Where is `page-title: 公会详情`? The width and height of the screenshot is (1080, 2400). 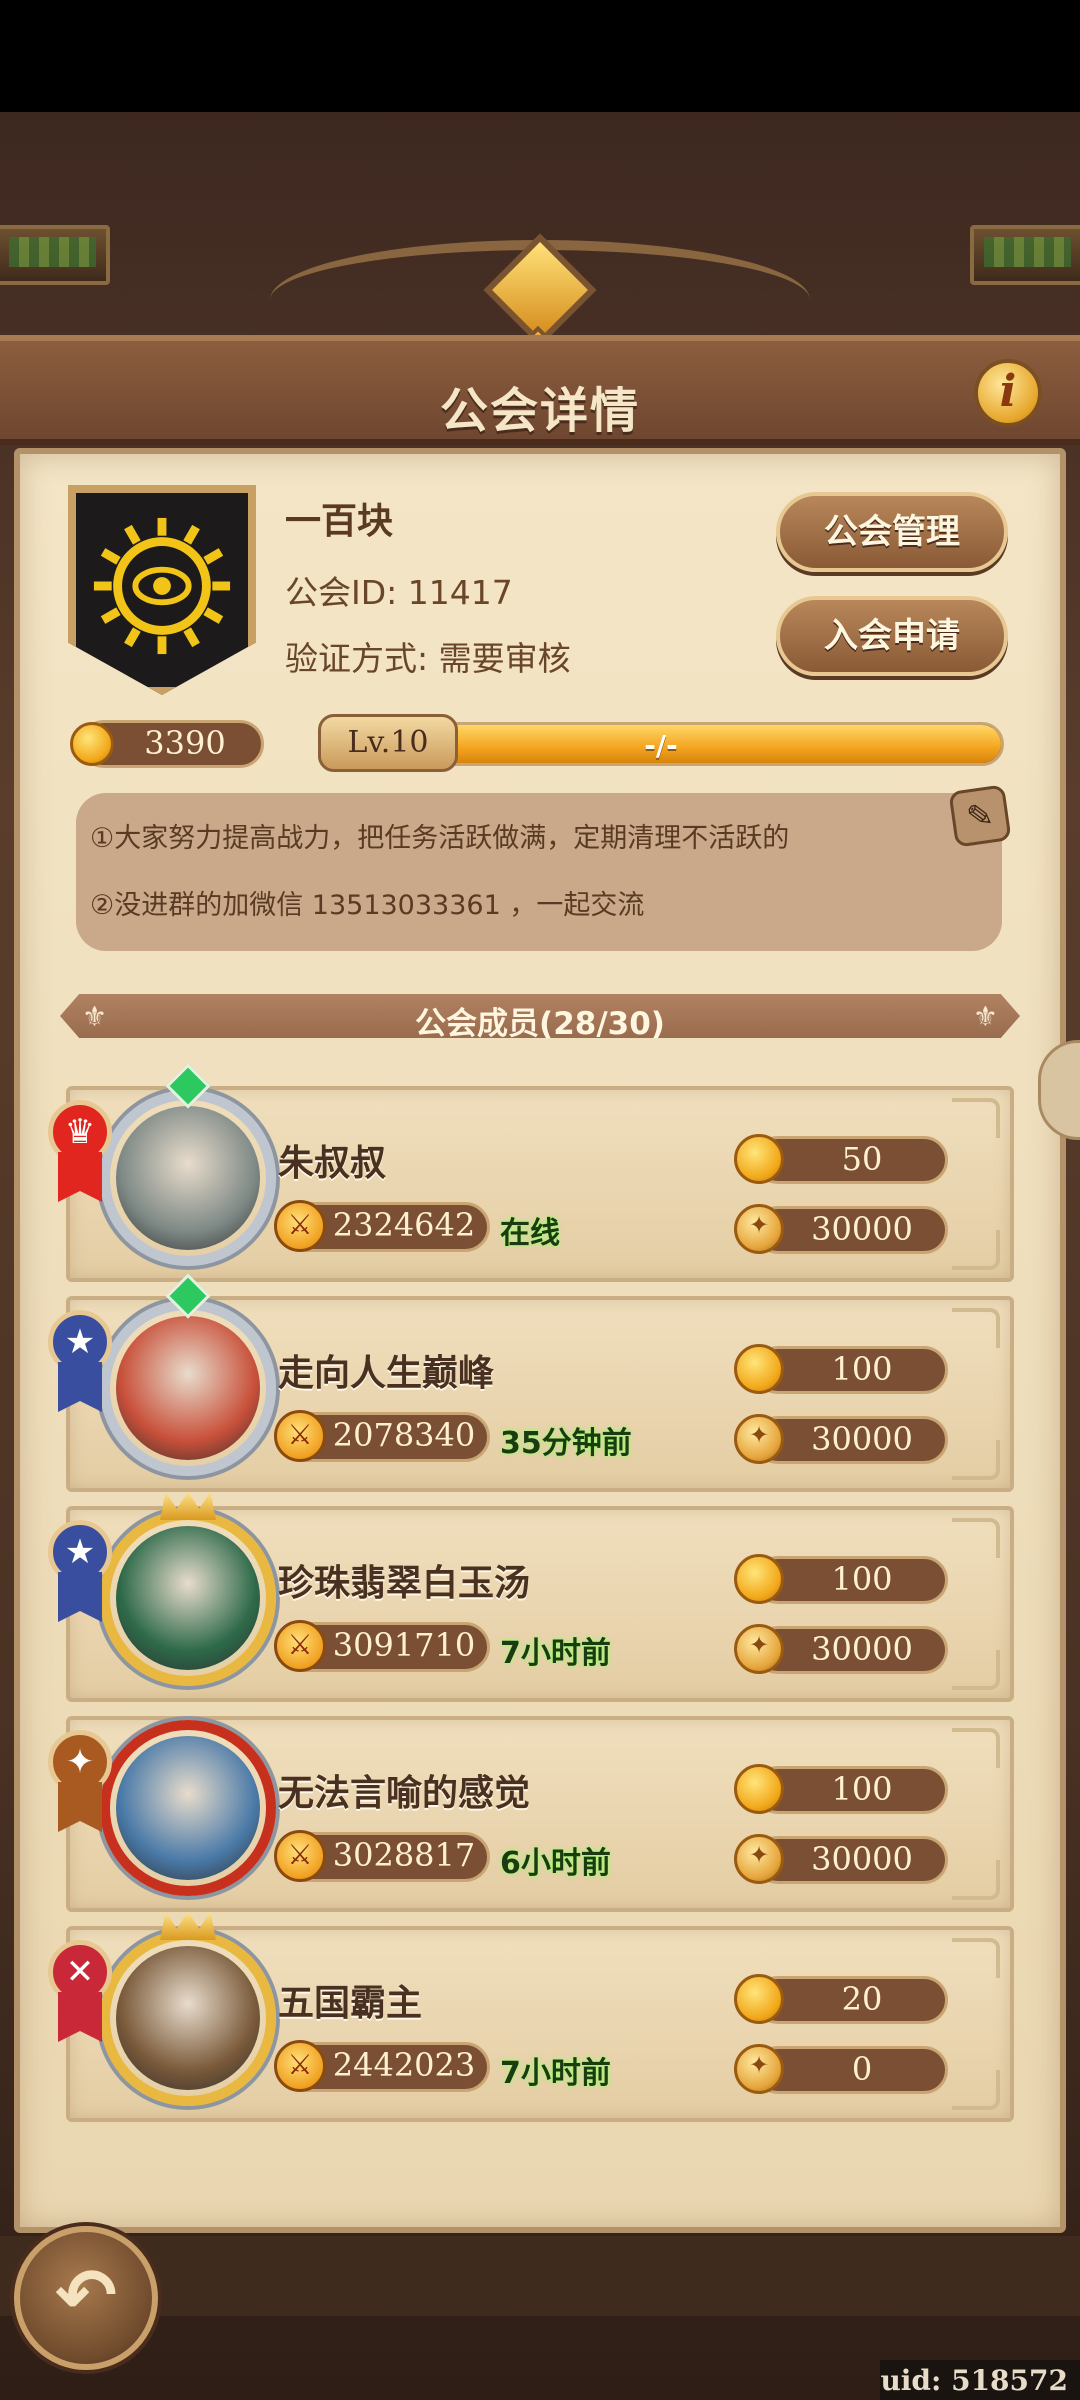 page-title: 公会详情 is located at coordinates (539, 411).